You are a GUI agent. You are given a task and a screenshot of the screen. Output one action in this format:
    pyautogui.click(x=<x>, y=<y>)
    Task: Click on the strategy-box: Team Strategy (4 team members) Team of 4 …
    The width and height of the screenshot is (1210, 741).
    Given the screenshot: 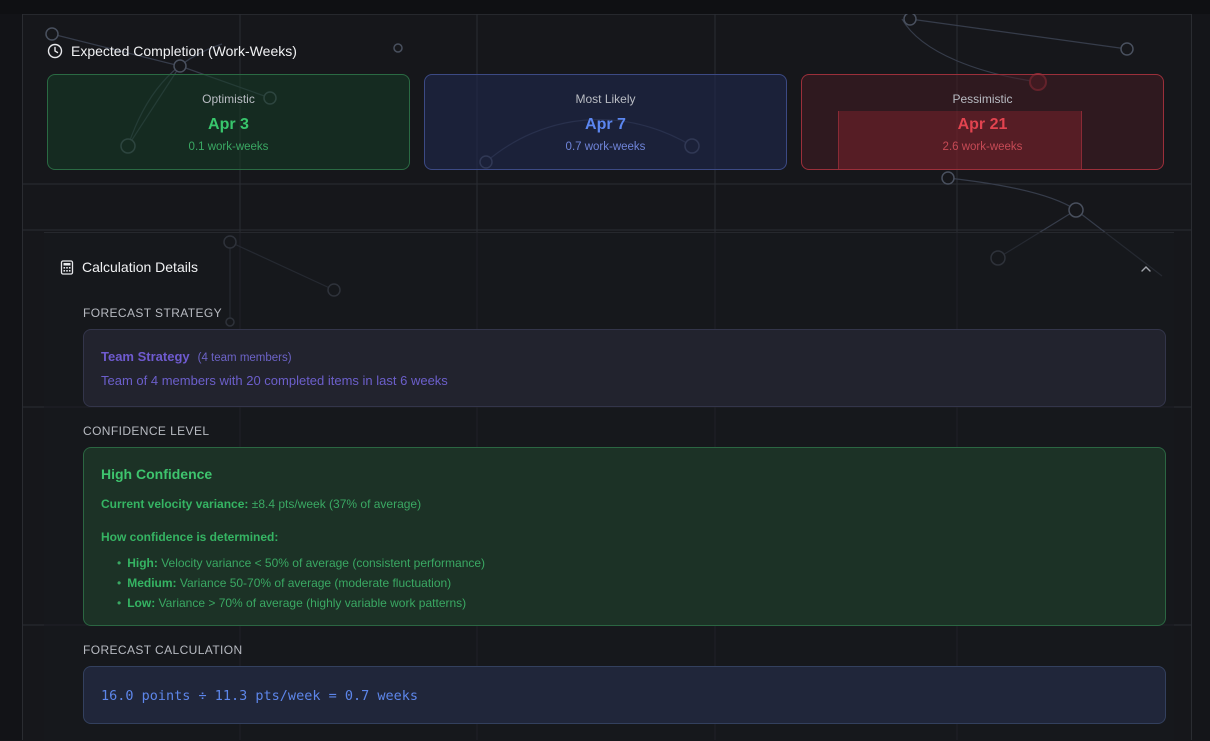 What is the action you would take?
    pyautogui.click(x=624, y=368)
    